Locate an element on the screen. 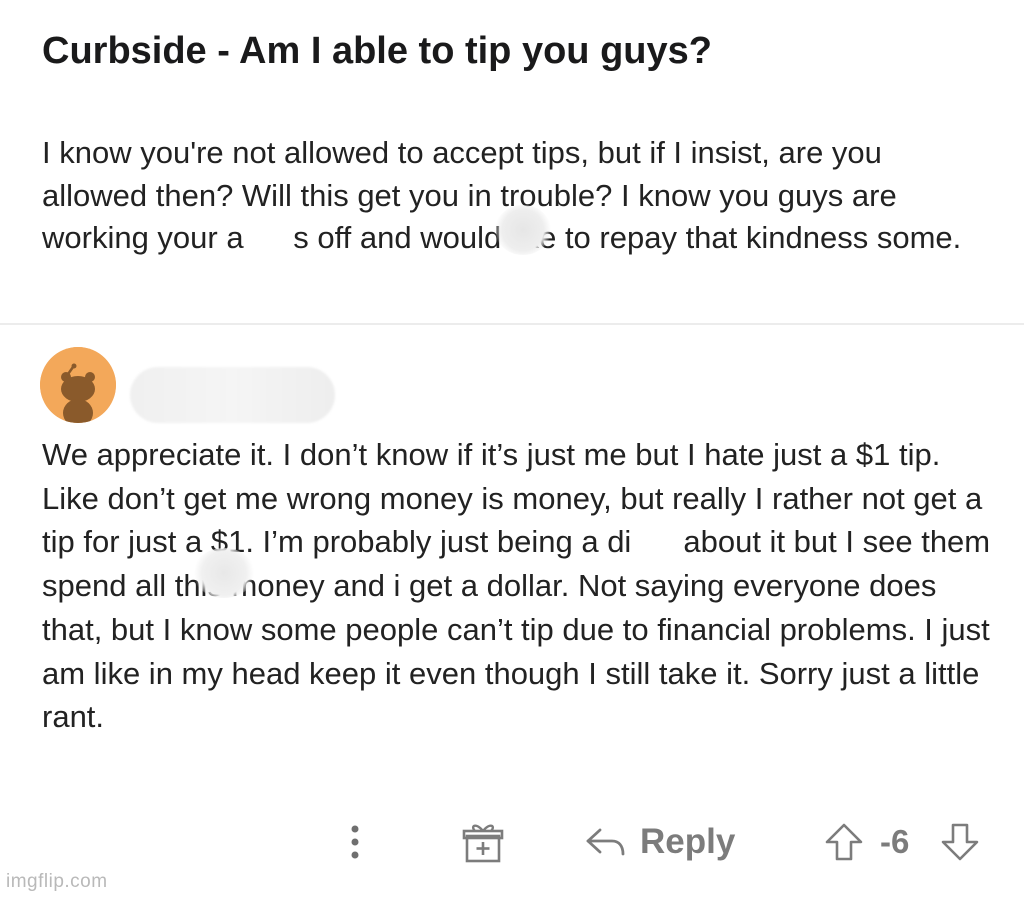 The width and height of the screenshot is (1024, 899). post-title: Curbside - Am I able to tip you guys? is located at coordinates (522, 51).